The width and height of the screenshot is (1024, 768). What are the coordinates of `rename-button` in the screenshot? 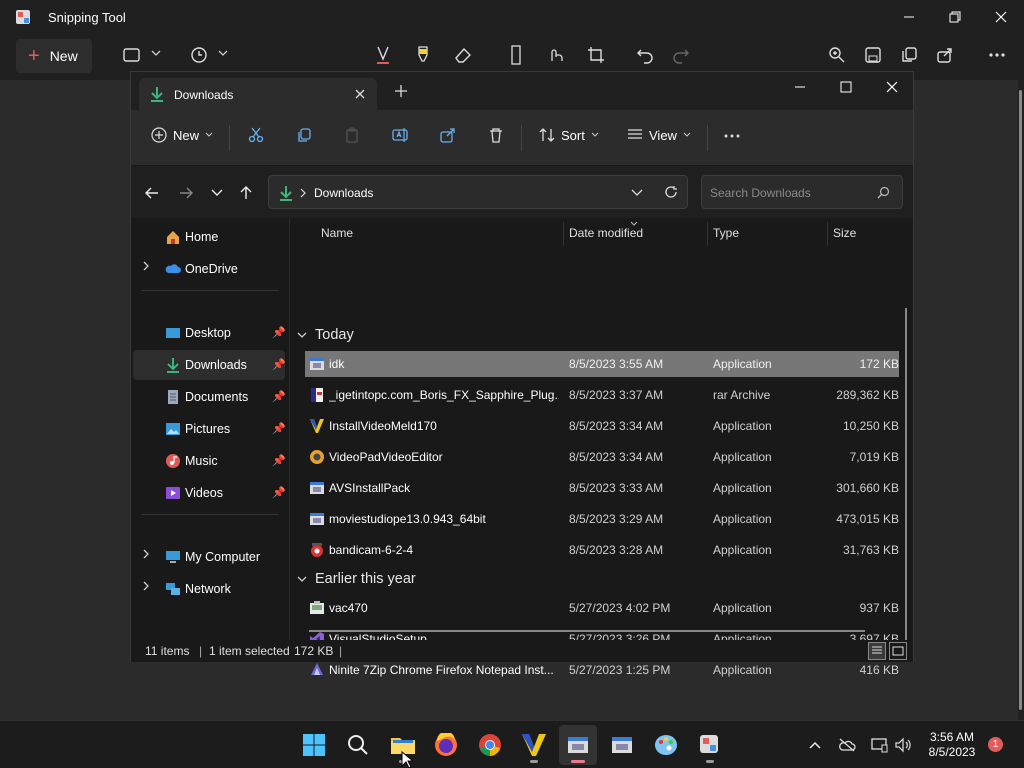 It's located at (401, 135).